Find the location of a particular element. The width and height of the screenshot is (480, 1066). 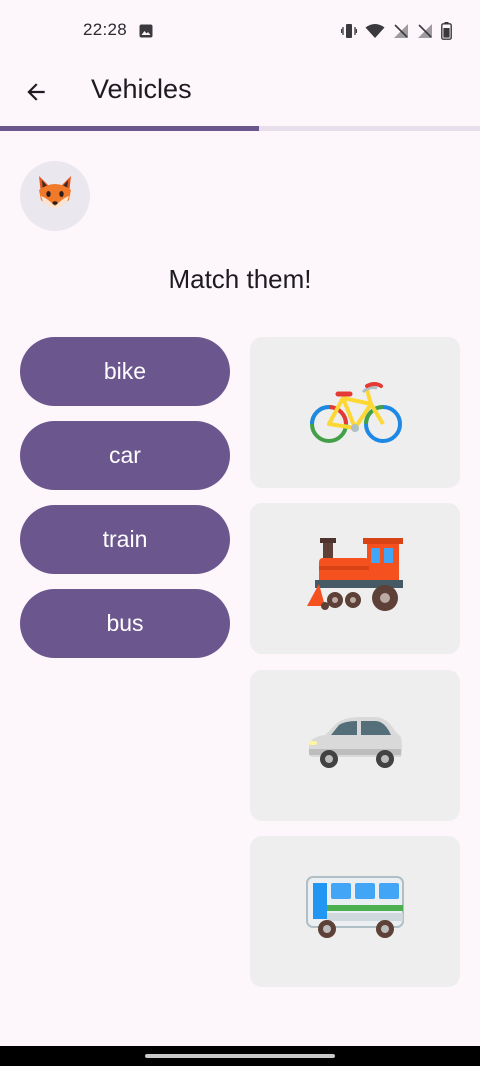

back-button is located at coordinates (36, 94).